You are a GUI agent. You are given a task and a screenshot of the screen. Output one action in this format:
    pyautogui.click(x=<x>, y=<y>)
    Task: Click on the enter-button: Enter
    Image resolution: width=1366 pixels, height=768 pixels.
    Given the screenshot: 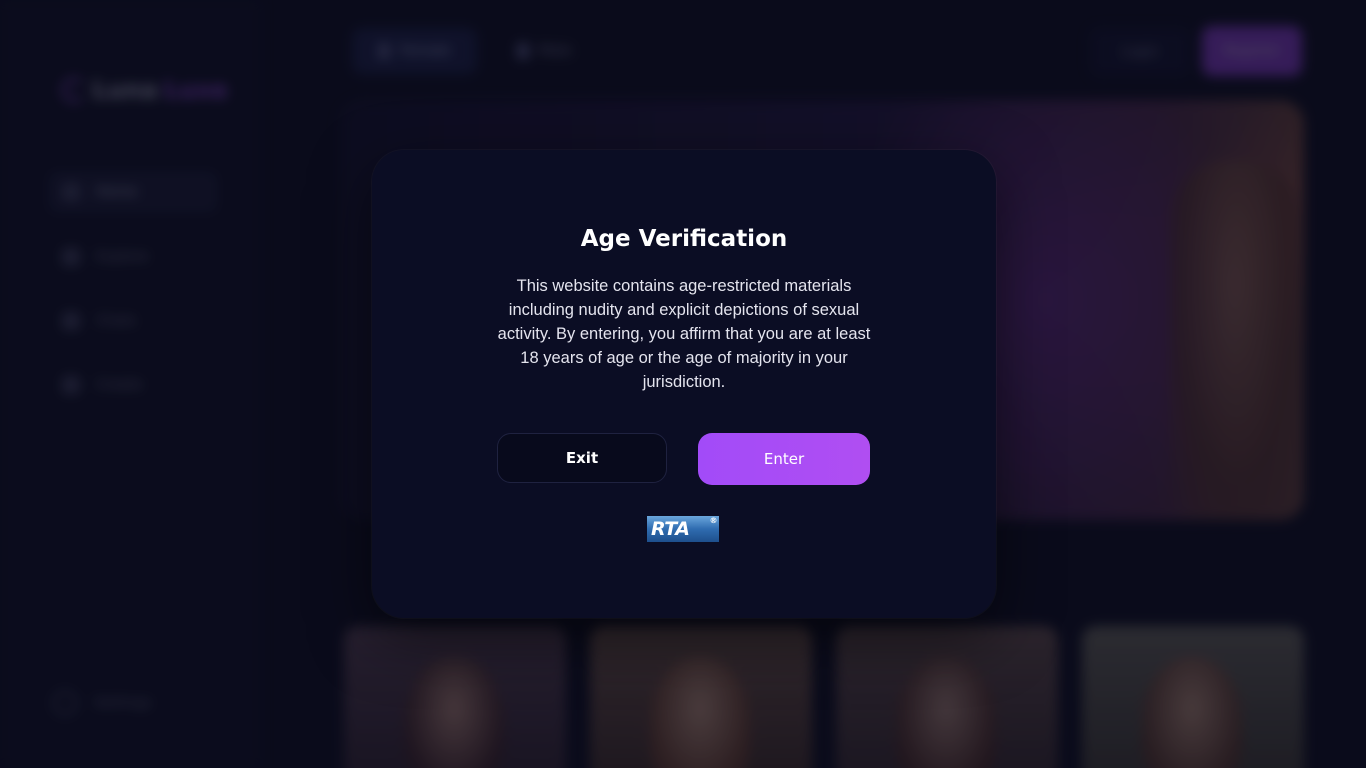 What is the action you would take?
    pyautogui.click(x=784, y=459)
    